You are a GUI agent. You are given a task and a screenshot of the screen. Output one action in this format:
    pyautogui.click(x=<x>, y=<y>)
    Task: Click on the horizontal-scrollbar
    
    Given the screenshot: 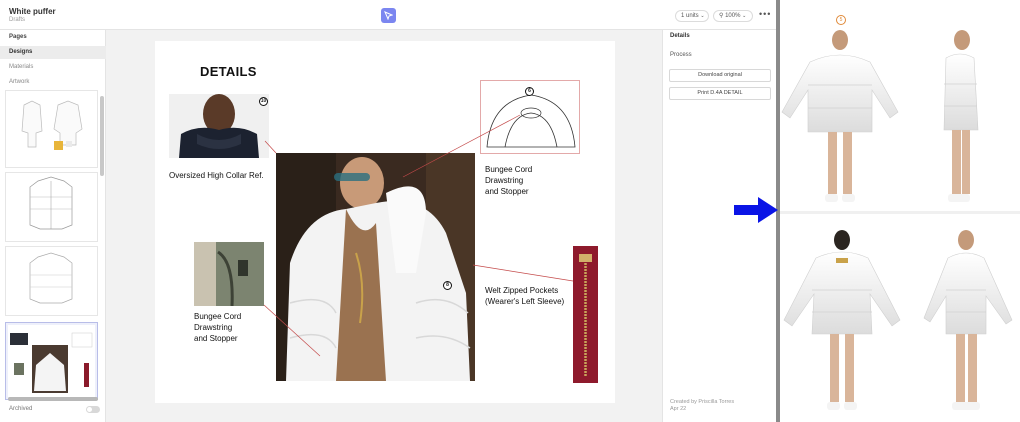 What is the action you would take?
    pyautogui.click(x=53, y=399)
    